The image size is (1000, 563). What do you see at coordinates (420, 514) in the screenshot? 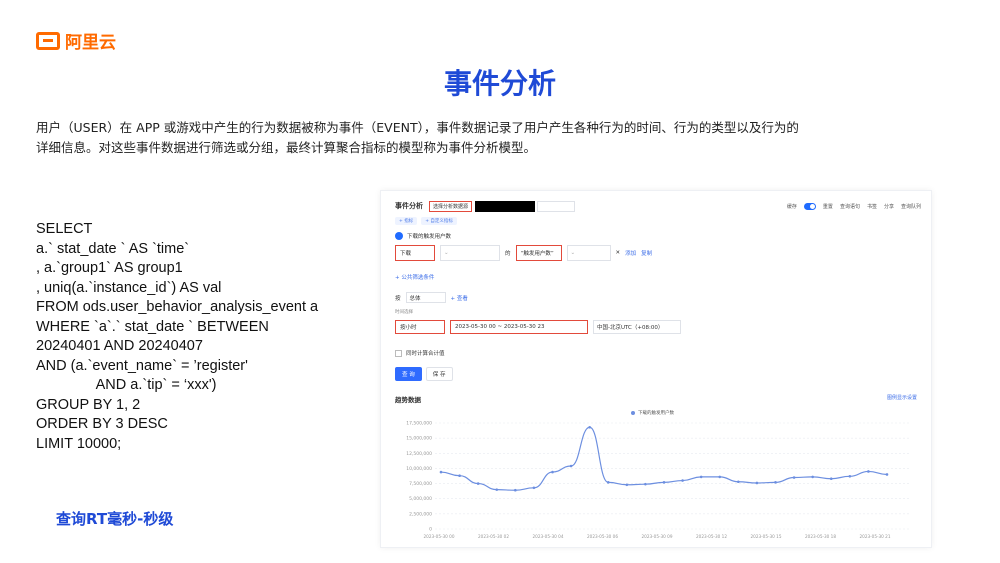
I see `y-tick-label: 2,500,000` at bounding box center [420, 514].